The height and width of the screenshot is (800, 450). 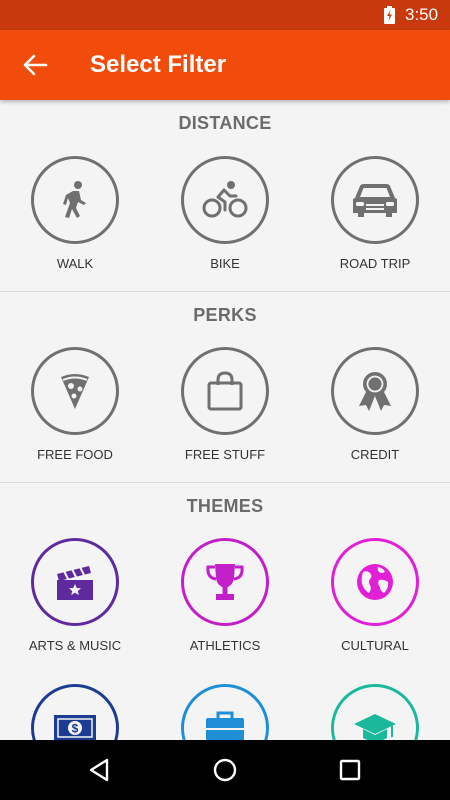 I want to click on trophy-icon, so click(x=225, y=582).